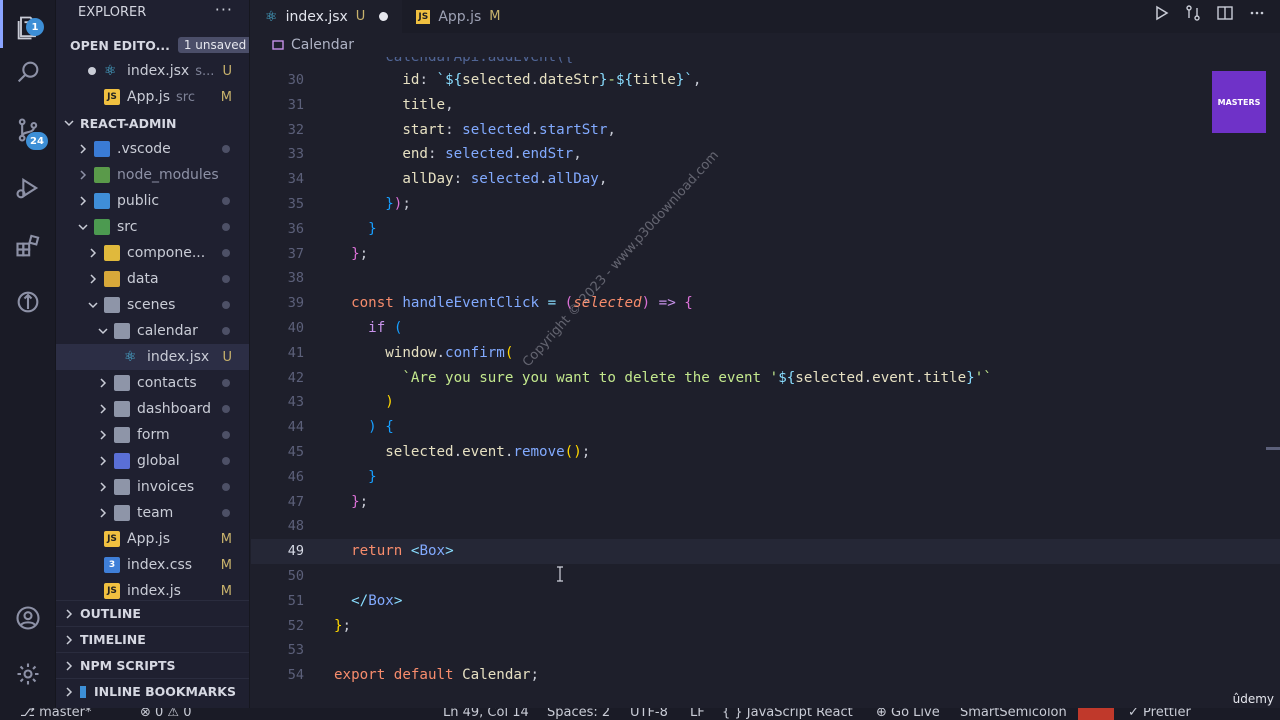 Image resolution: width=1280 pixels, height=720 pixels. Describe the element at coordinates (384, 16) in the screenshot. I see `unsaved-dot-icon` at that location.